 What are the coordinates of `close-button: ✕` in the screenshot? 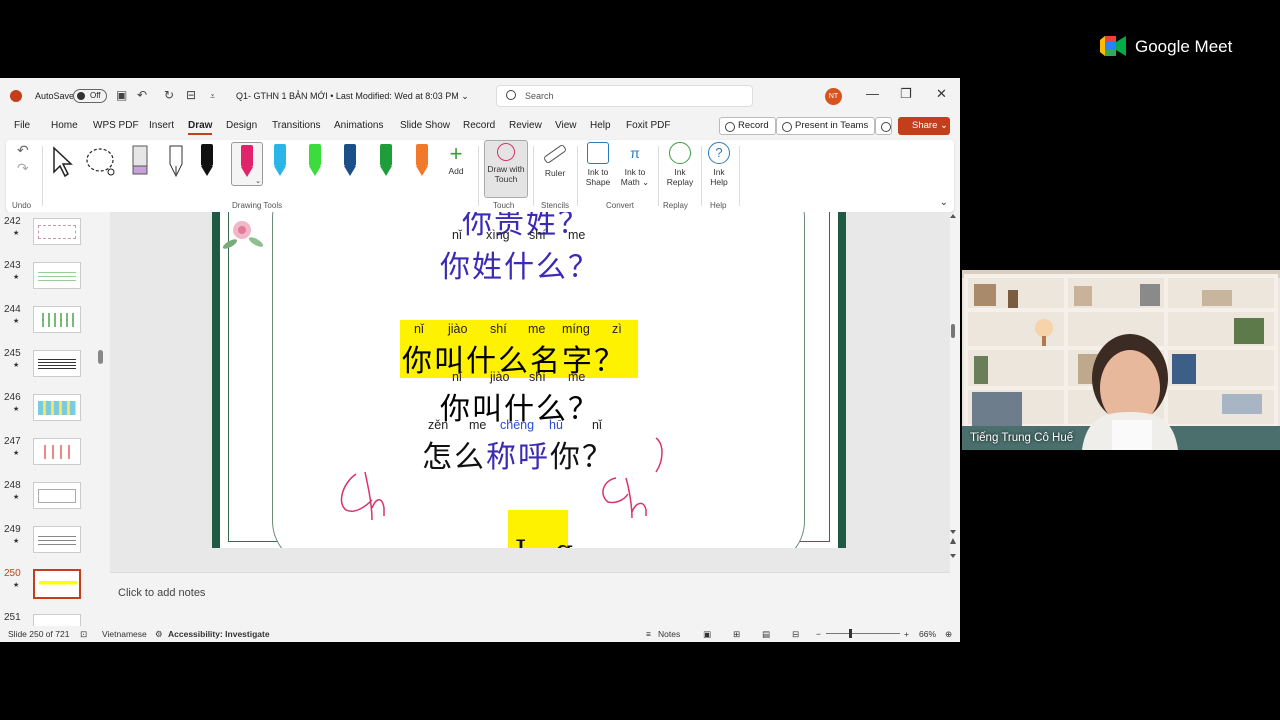 It's located at (941, 94).